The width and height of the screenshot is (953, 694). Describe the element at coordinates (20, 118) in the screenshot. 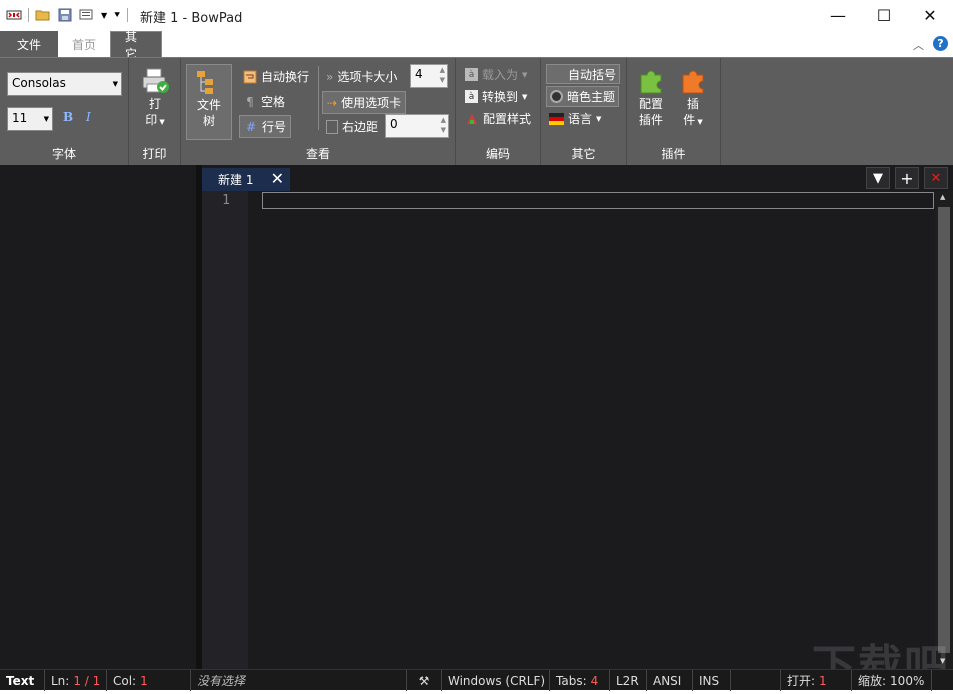

I see `font-size-value: 11` at that location.